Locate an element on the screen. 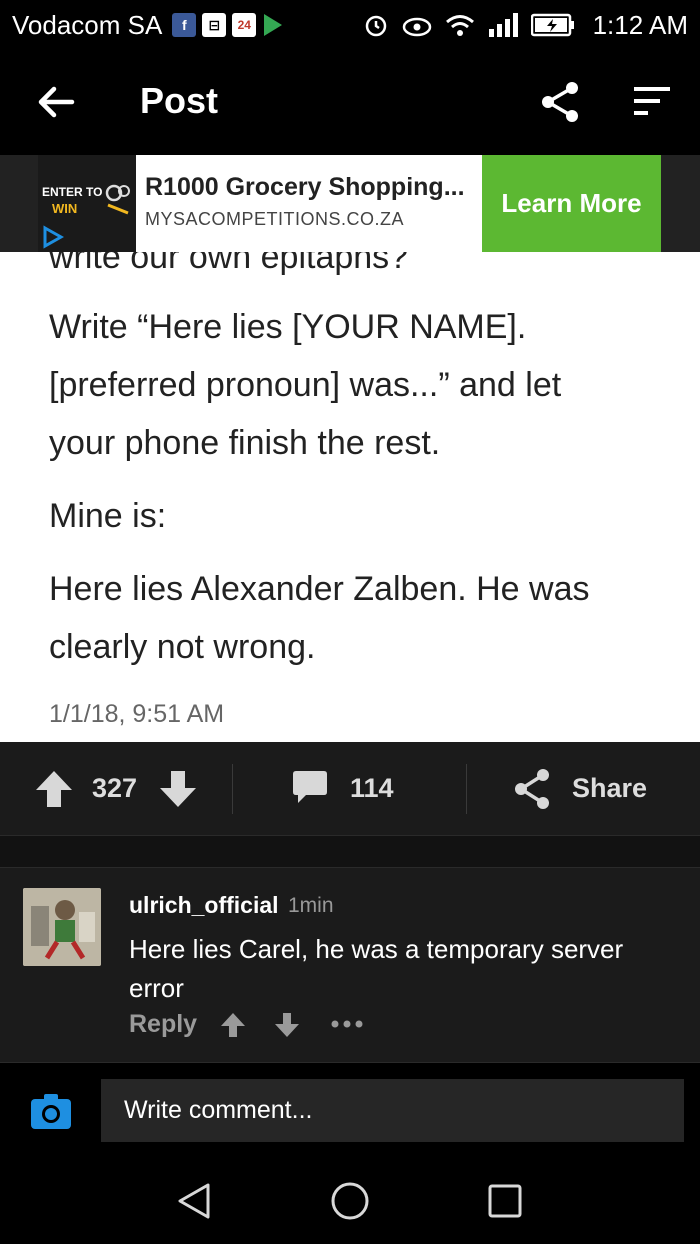 The height and width of the screenshot is (1244, 700). status-bar: Vodacom SA f ⊟ 24 1:12 AM is located at coordinates (350, 25).